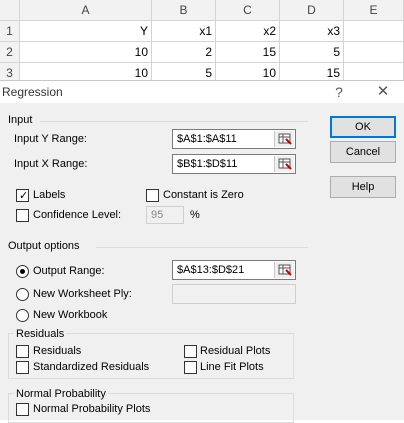 The image size is (404, 423). I want to click on column-header-a: A, so click(86, 10).